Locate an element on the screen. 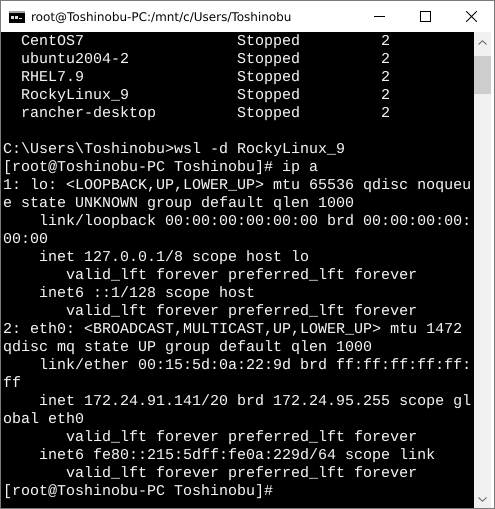  terminal-line: qdisc mq state UP group default qlen 1000 is located at coordinates (188, 348).